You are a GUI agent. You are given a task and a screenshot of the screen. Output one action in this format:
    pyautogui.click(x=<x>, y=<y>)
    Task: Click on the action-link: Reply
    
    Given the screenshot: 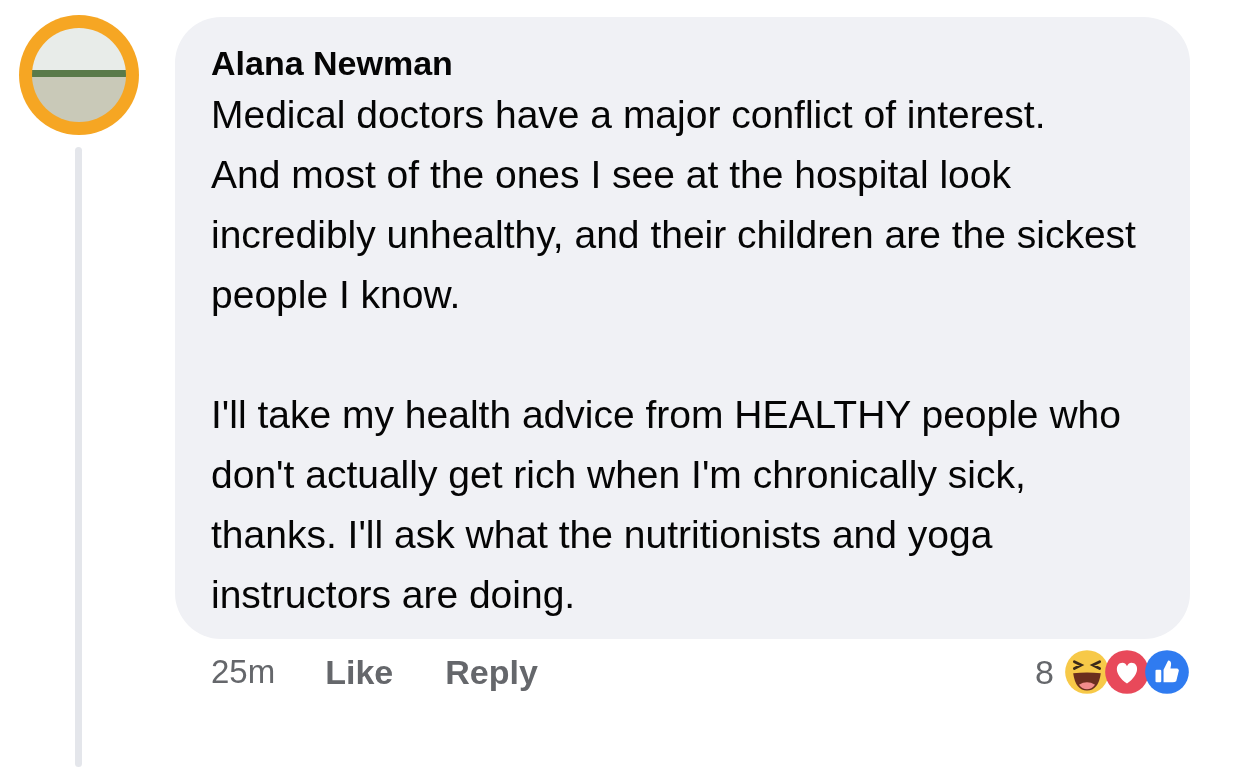 What is the action you would take?
    pyautogui.click(x=491, y=672)
    